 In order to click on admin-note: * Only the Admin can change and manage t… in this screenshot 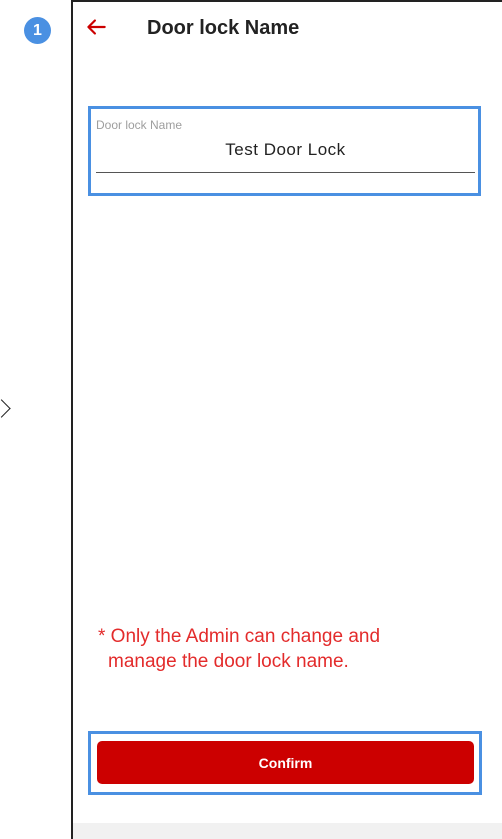, I will do `click(278, 649)`.